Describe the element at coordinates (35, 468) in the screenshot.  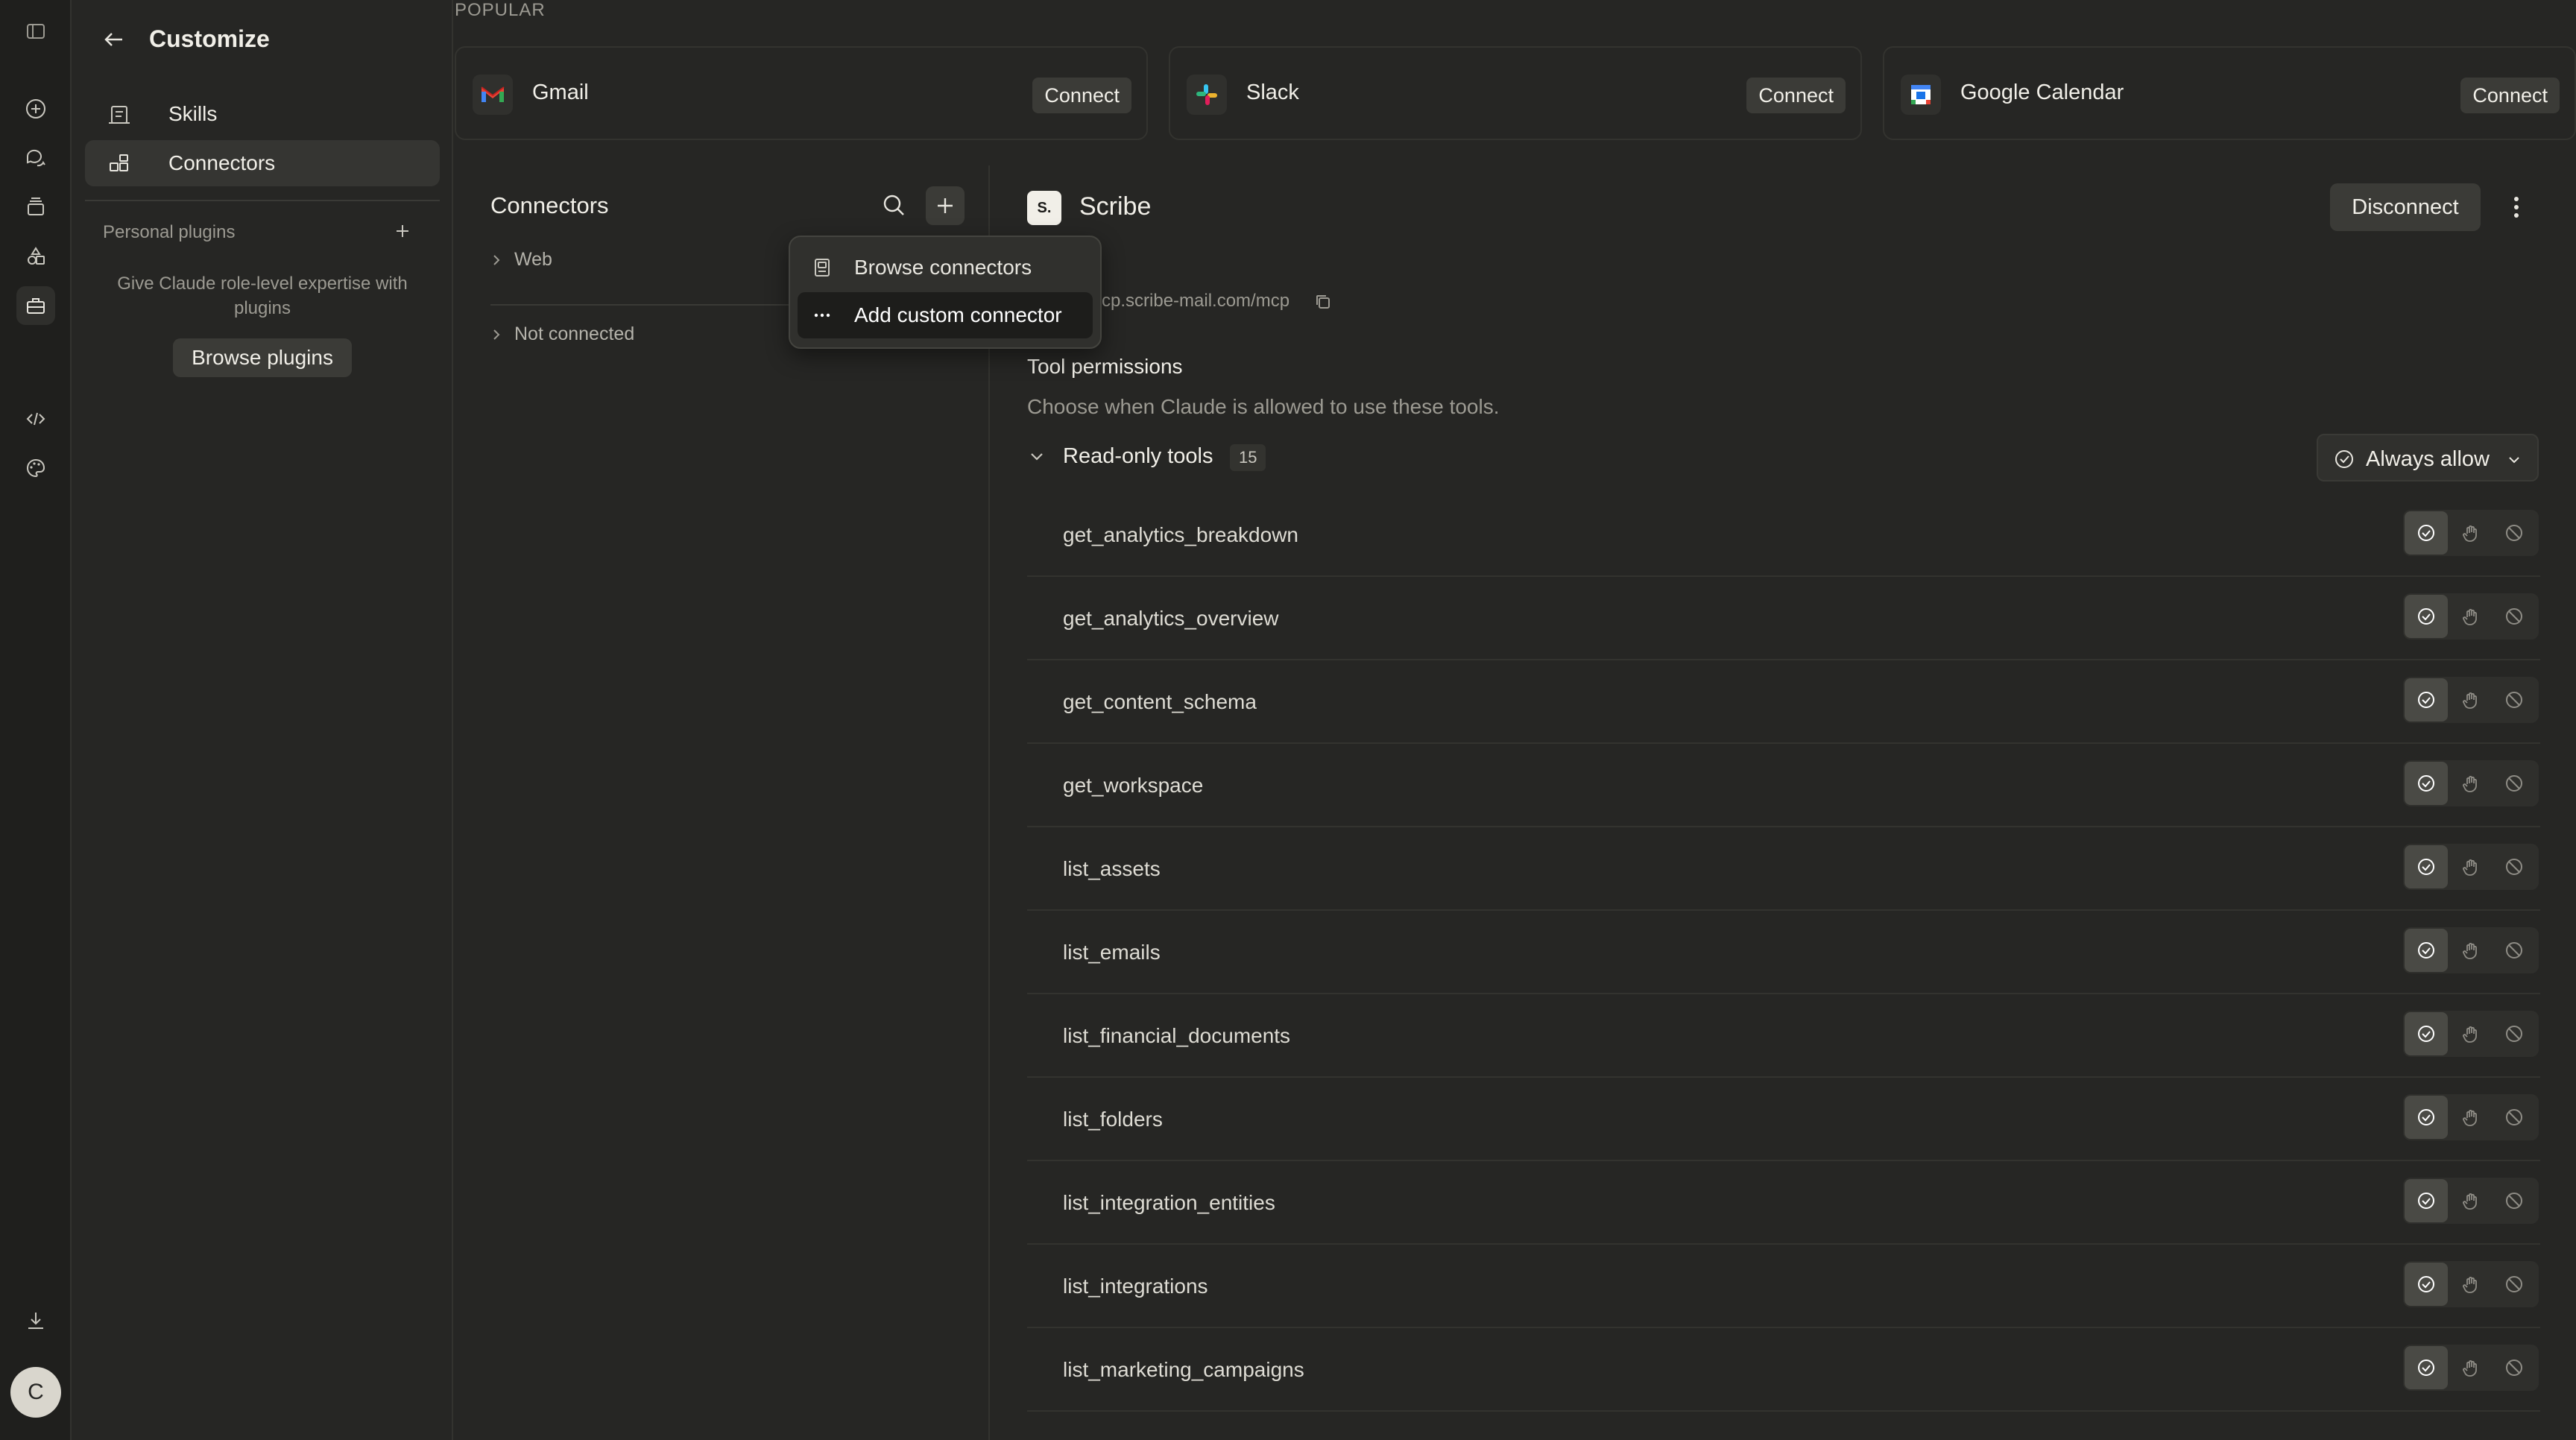
I see `palette-icon` at that location.